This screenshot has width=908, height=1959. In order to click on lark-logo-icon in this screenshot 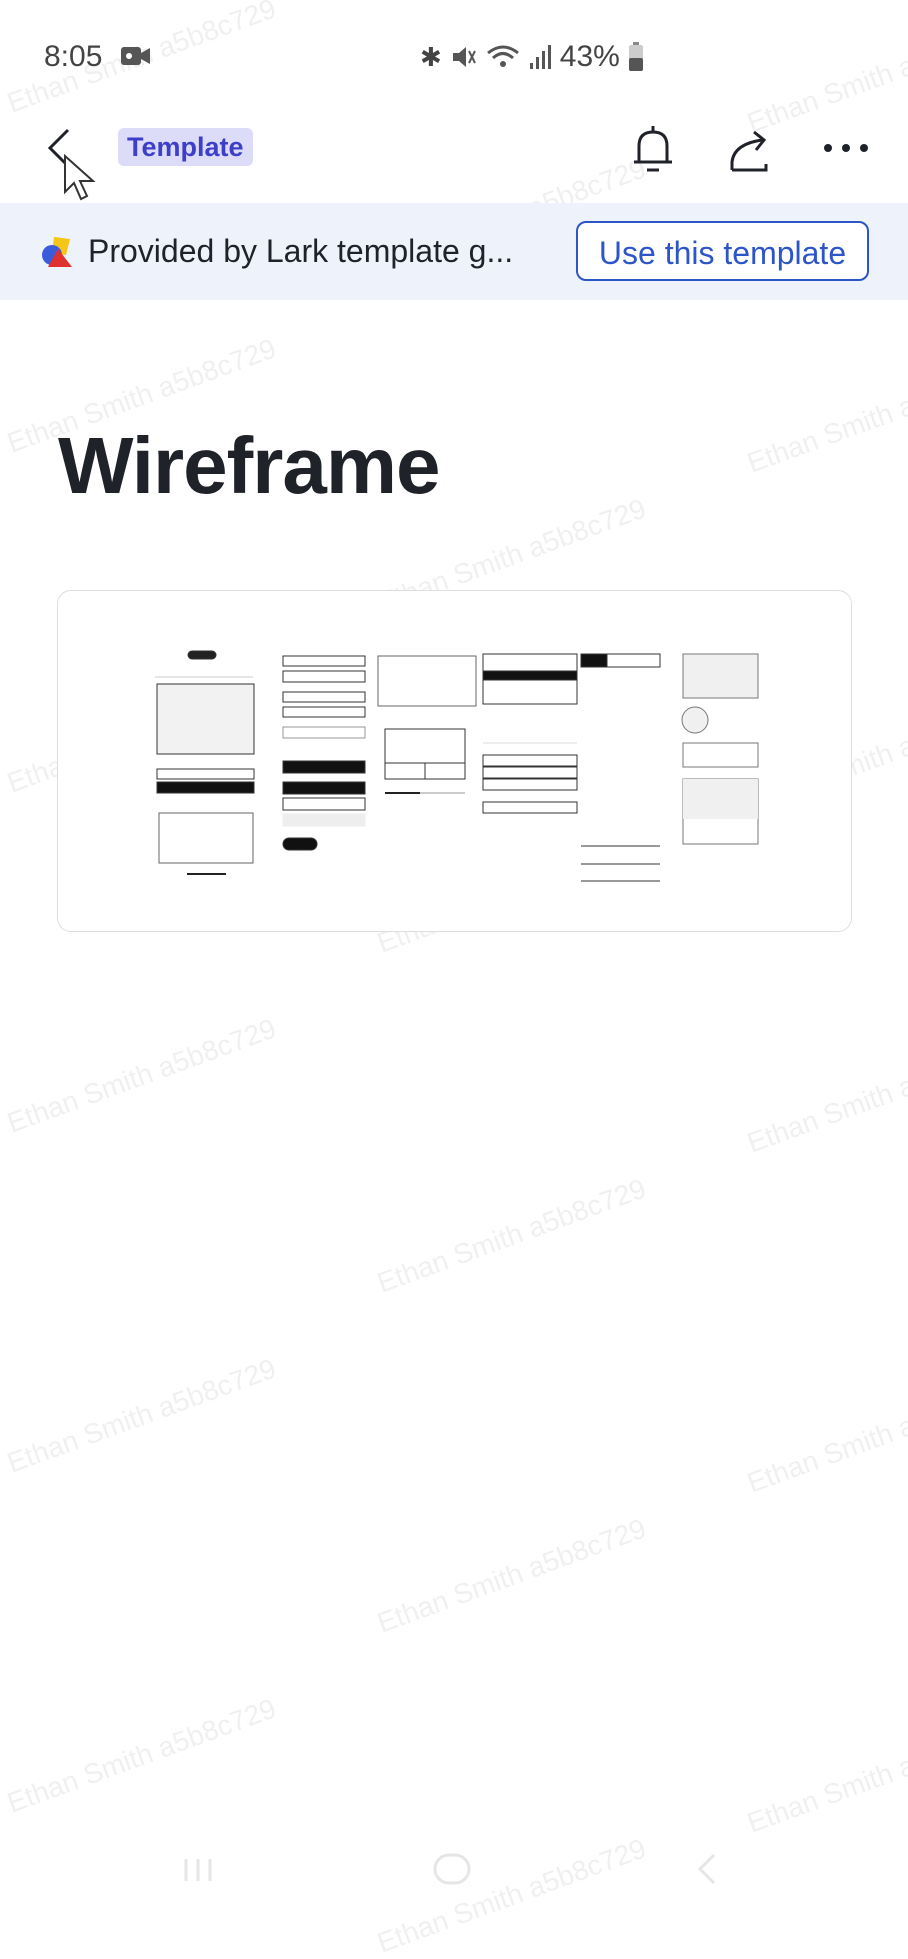, I will do `click(57, 252)`.